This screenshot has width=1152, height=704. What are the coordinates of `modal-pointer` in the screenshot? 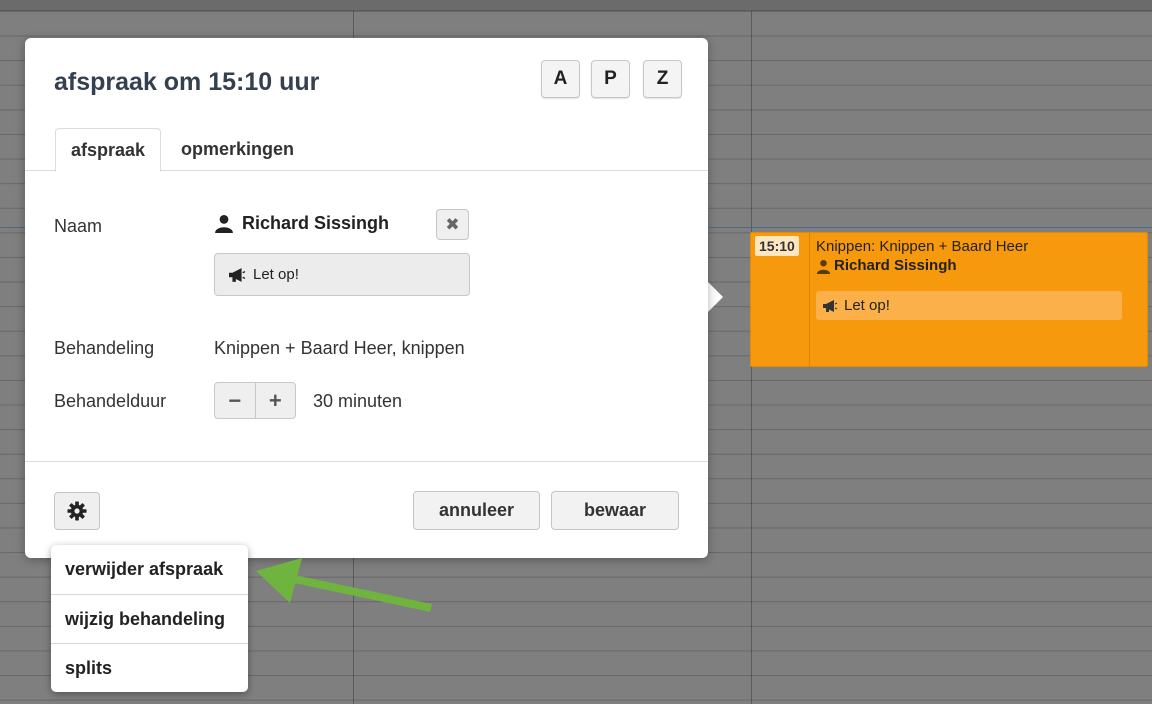 It's located at (714, 297).